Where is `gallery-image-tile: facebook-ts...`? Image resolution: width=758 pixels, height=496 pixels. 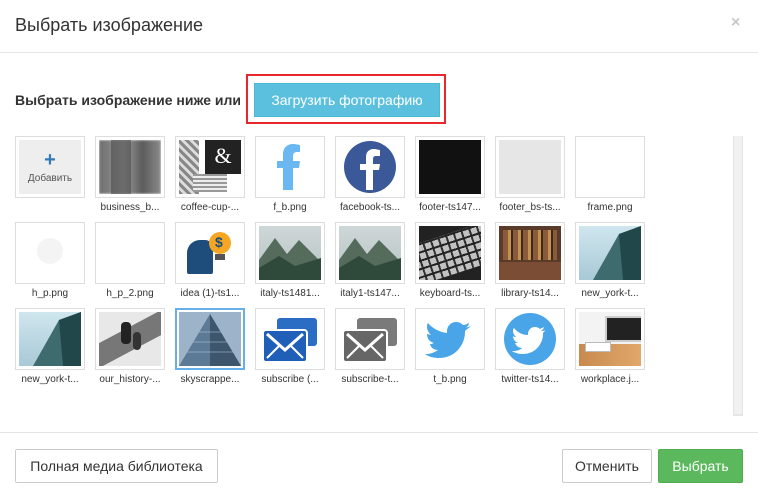
gallery-image-tile: facebook-ts... is located at coordinates (370, 174).